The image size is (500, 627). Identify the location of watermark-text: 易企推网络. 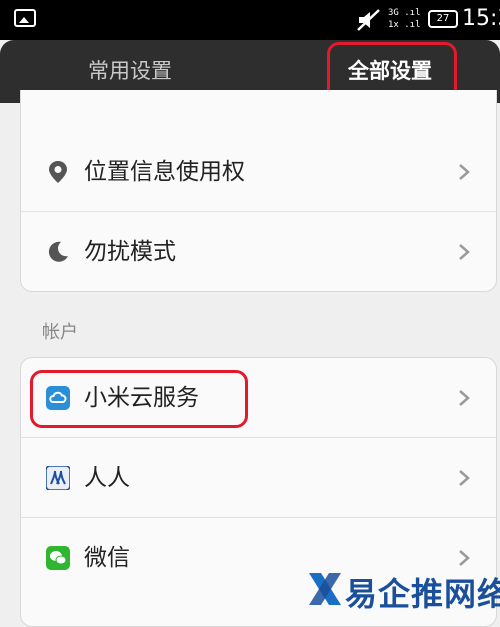
(422, 594).